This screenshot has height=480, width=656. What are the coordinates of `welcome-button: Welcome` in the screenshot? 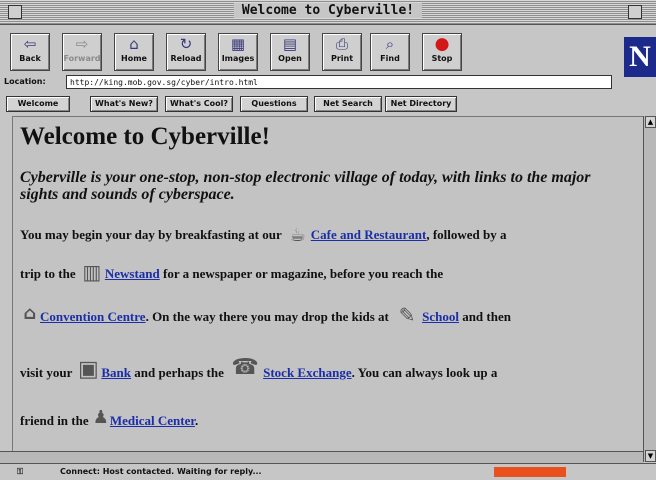 It's located at (38, 104).